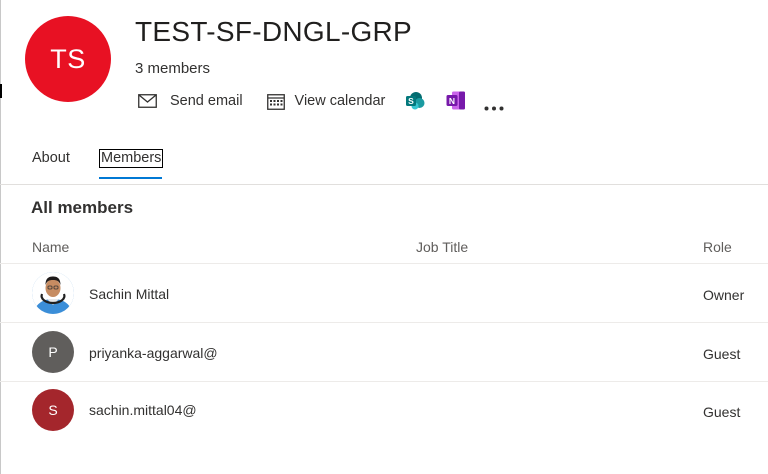 Image resolution: width=768 pixels, height=474 pixels. Describe the element at coordinates (411, 101) in the screenshot. I see `svg-text: S` at that location.